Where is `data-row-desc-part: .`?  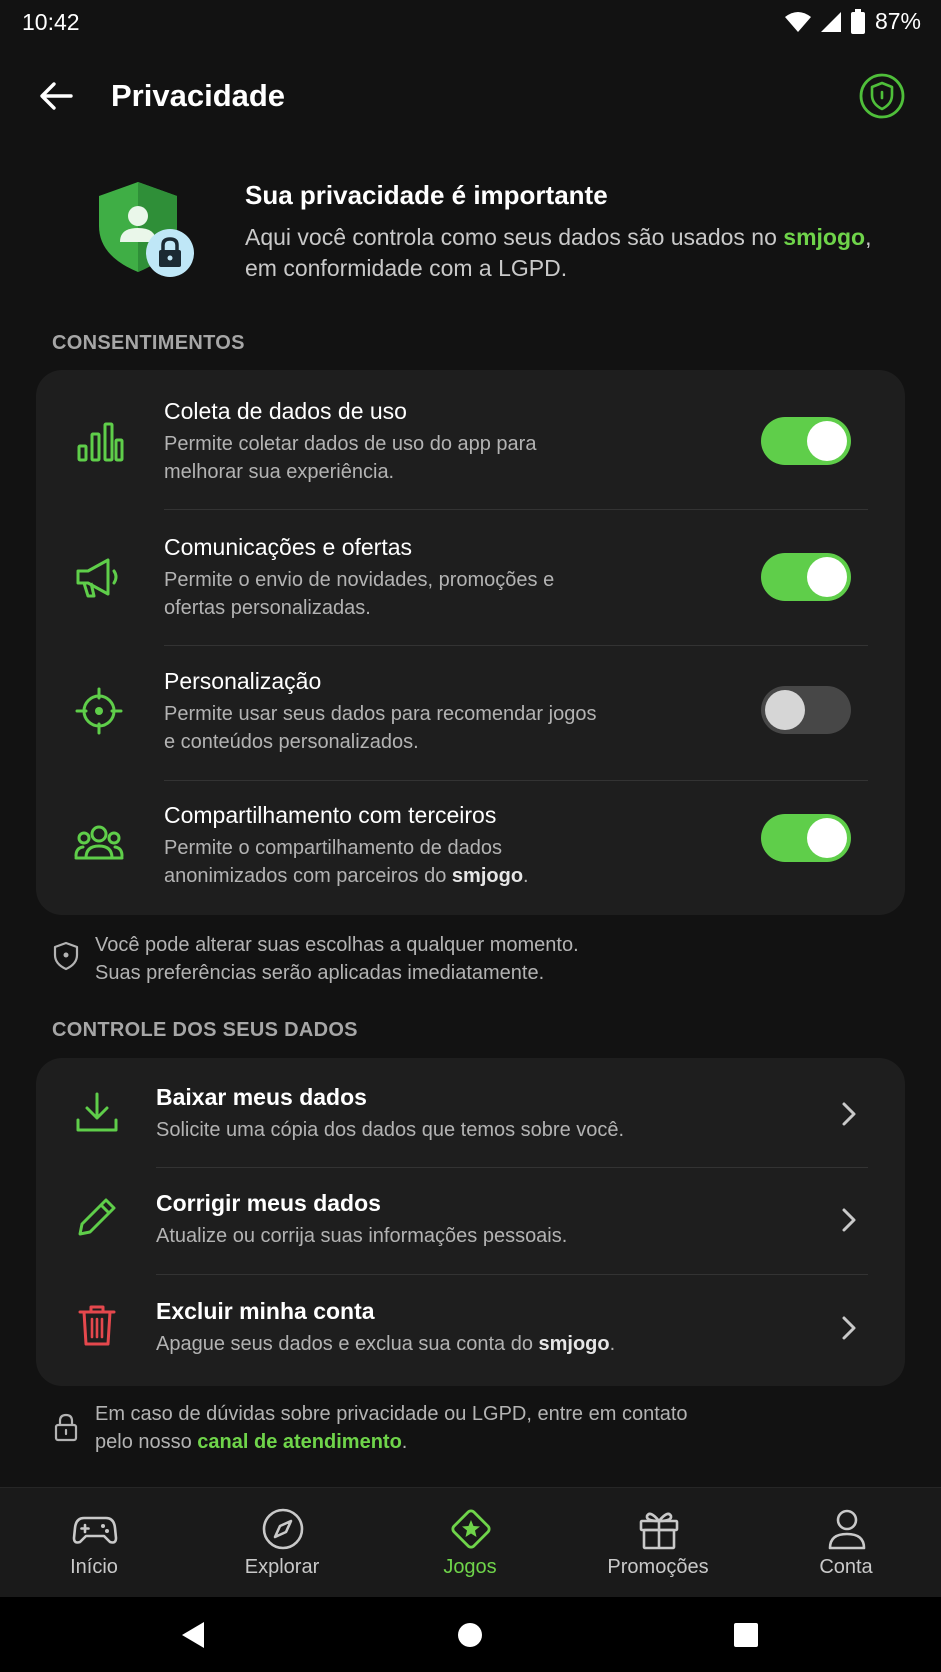
data-row-desc-part: . is located at coordinates (612, 1344).